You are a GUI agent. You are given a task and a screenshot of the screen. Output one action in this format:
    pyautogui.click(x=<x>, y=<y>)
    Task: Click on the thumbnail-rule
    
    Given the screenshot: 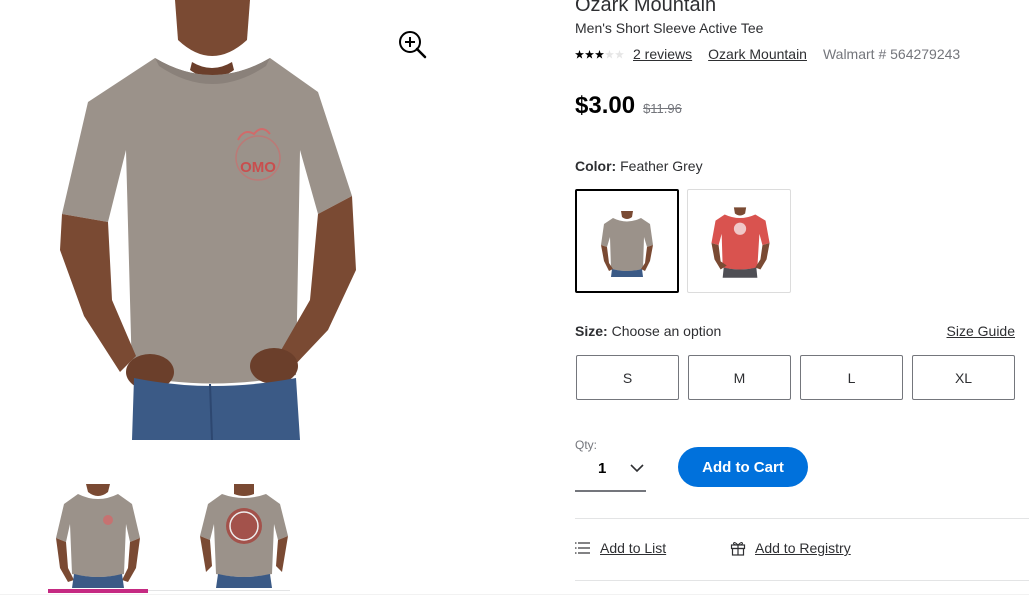 What is the action you would take?
    pyautogui.click(x=219, y=590)
    